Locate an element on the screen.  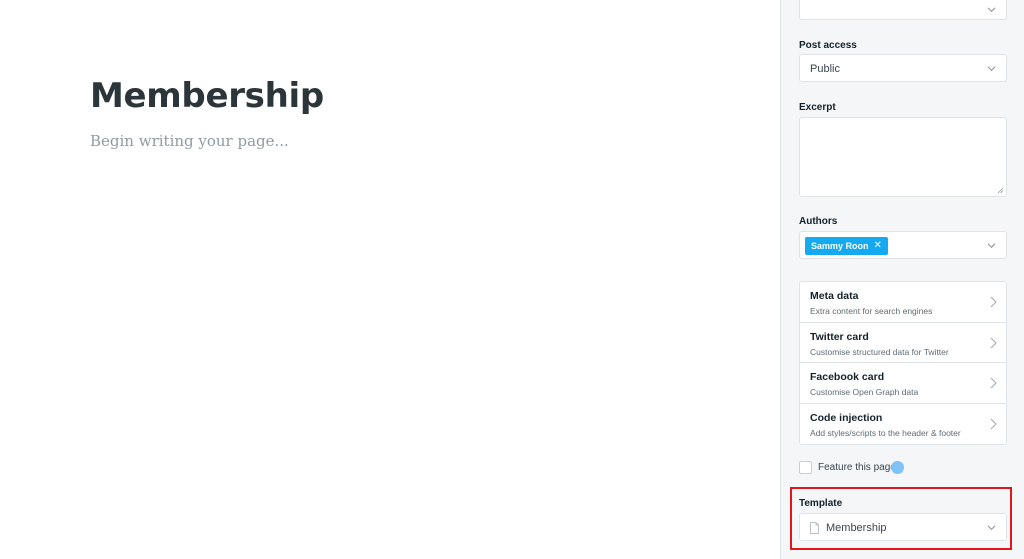
template-highlight-box is located at coordinates (901, 518).